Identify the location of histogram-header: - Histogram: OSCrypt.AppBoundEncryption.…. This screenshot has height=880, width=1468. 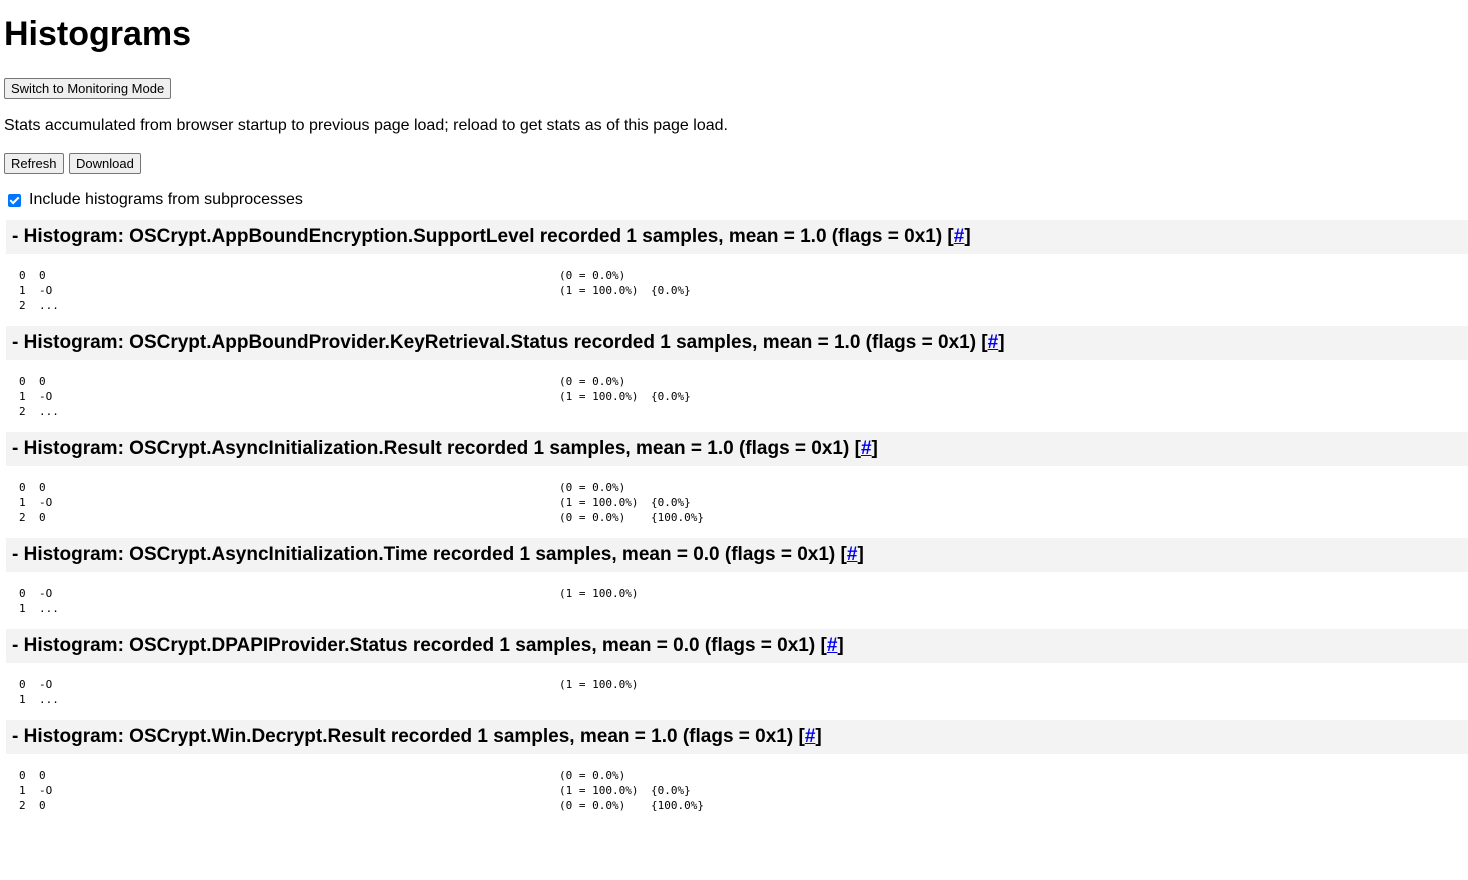
(737, 237).